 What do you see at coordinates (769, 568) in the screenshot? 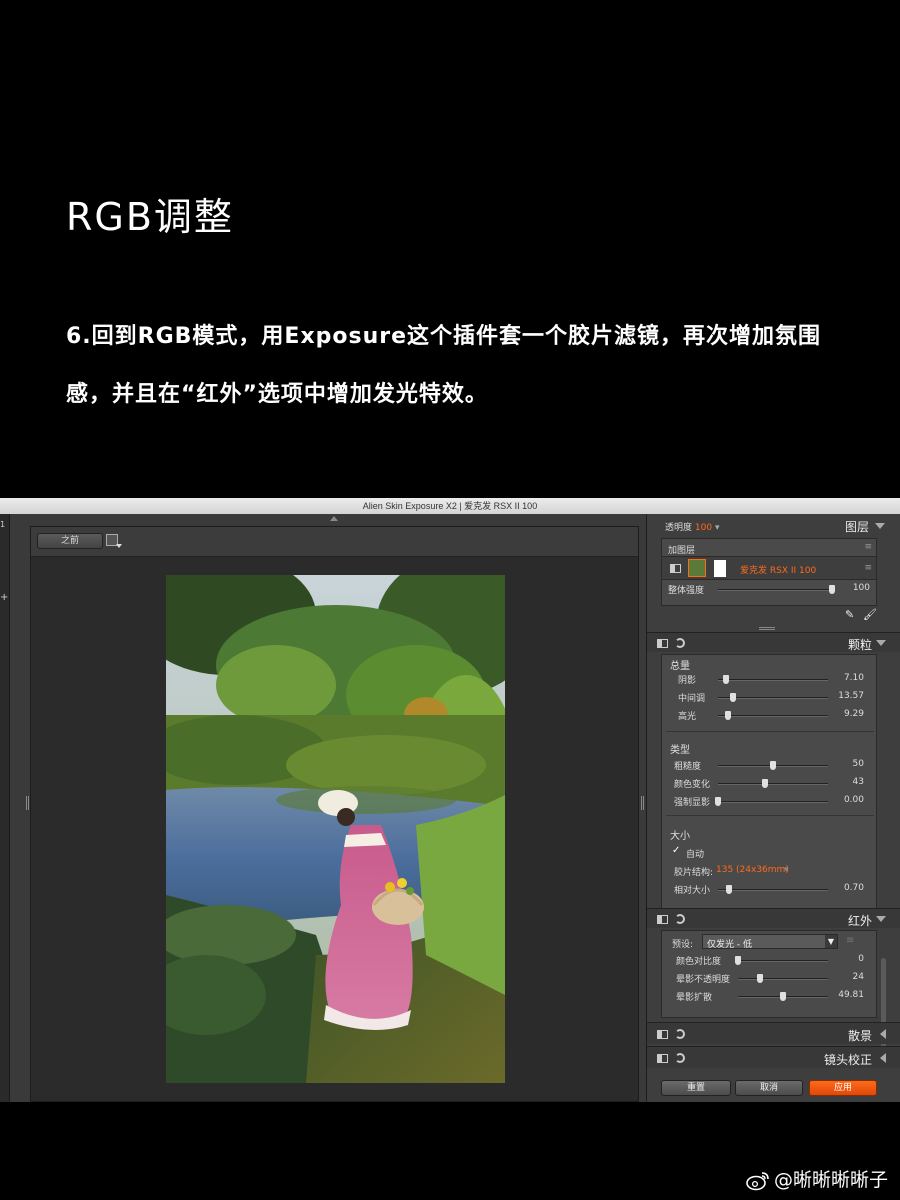
I see `layer-row: 爱克发 RSX II 100 ≡` at bounding box center [769, 568].